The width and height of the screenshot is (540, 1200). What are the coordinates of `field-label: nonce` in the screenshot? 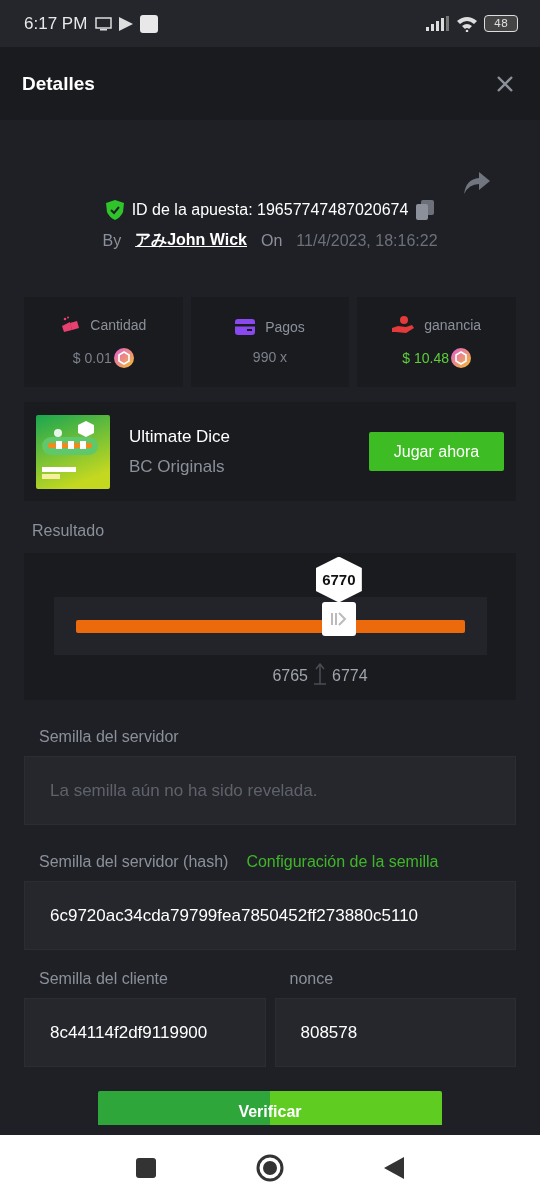 It's located at (311, 979).